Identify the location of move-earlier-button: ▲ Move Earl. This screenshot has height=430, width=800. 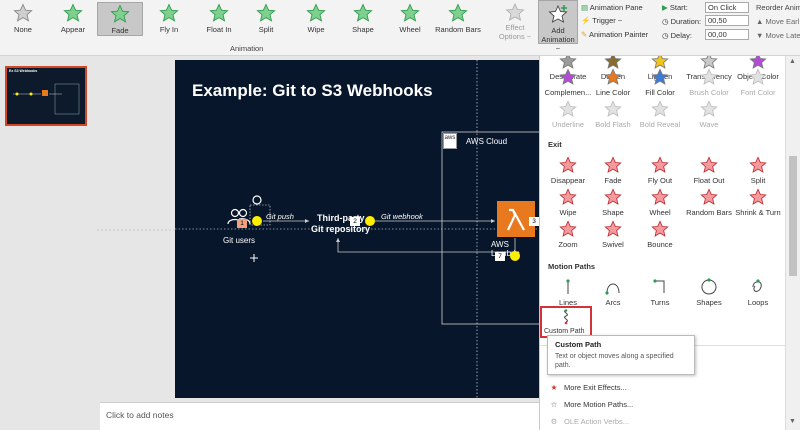
(777, 21).